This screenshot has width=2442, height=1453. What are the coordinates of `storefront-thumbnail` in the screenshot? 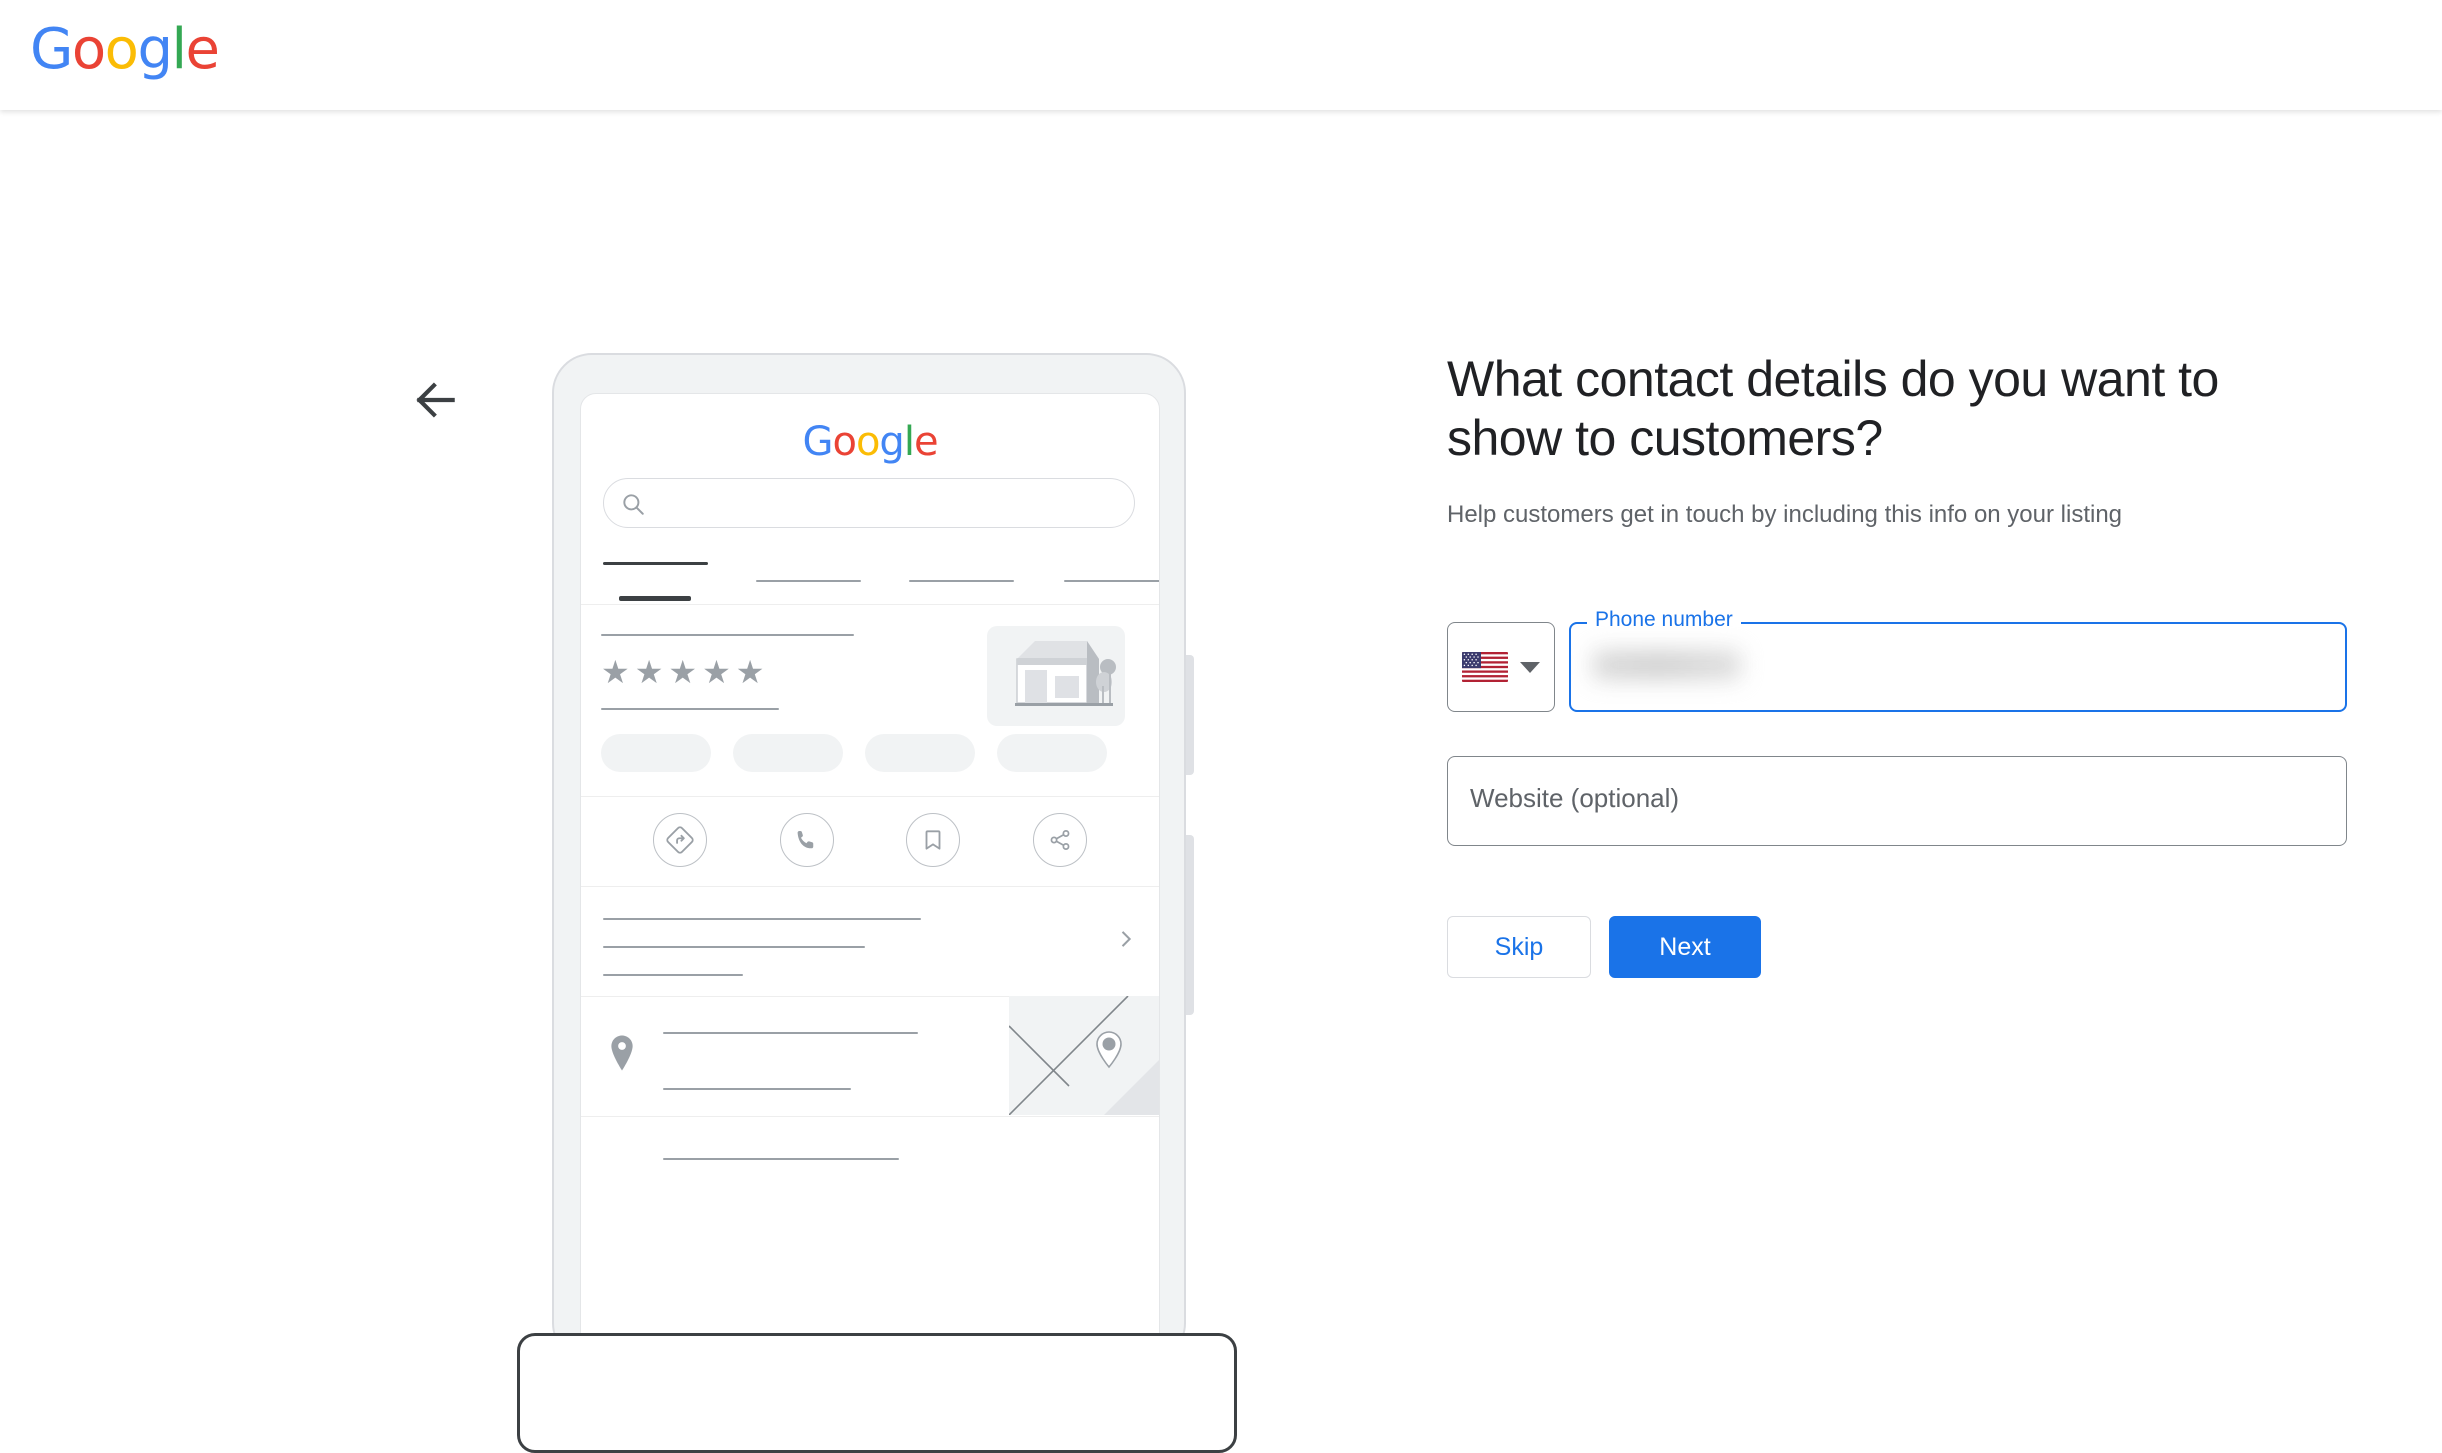 It's located at (1056, 676).